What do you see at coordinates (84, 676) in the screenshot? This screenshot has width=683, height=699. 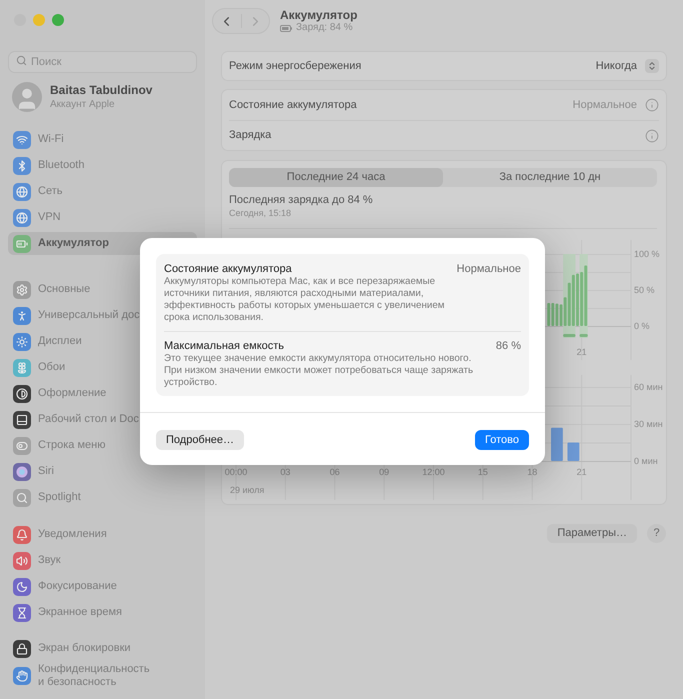 I see `sidebar-item: Конфиденциальность и безопасность` at bounding box center [84, 676].